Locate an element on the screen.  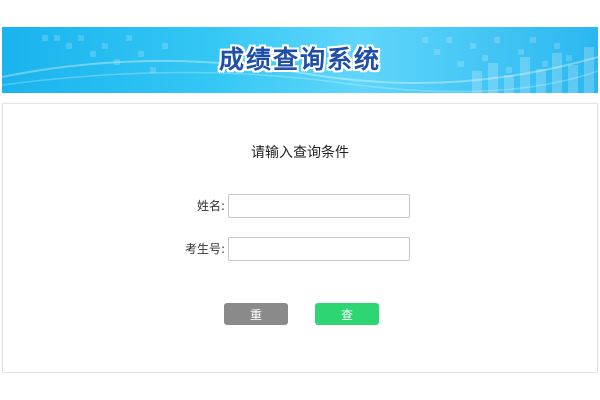
banner-title-text: 成绩查询系统 is located at coordinates (299, 59).